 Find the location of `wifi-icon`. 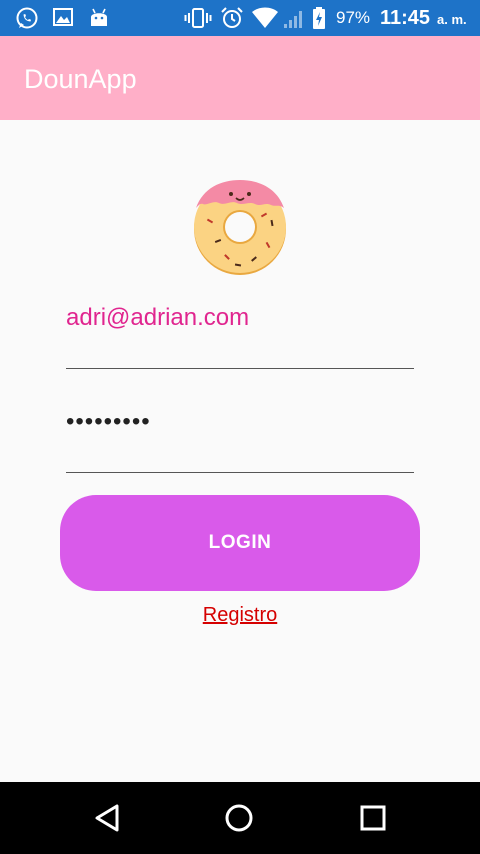

wifi-icon is located at coordinates (265, 17).